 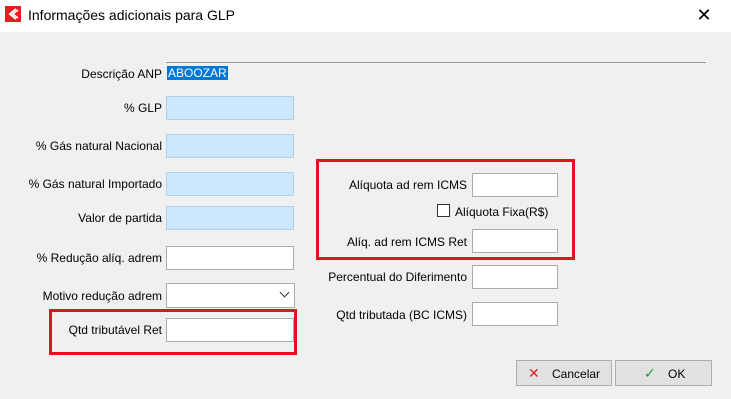 I want to click on pct-gas-nacional-input, so click(x=230, y=146).